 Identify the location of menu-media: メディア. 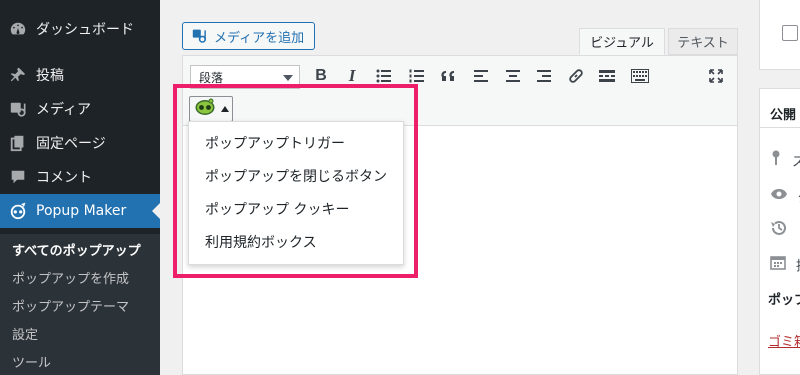
(80, 109).